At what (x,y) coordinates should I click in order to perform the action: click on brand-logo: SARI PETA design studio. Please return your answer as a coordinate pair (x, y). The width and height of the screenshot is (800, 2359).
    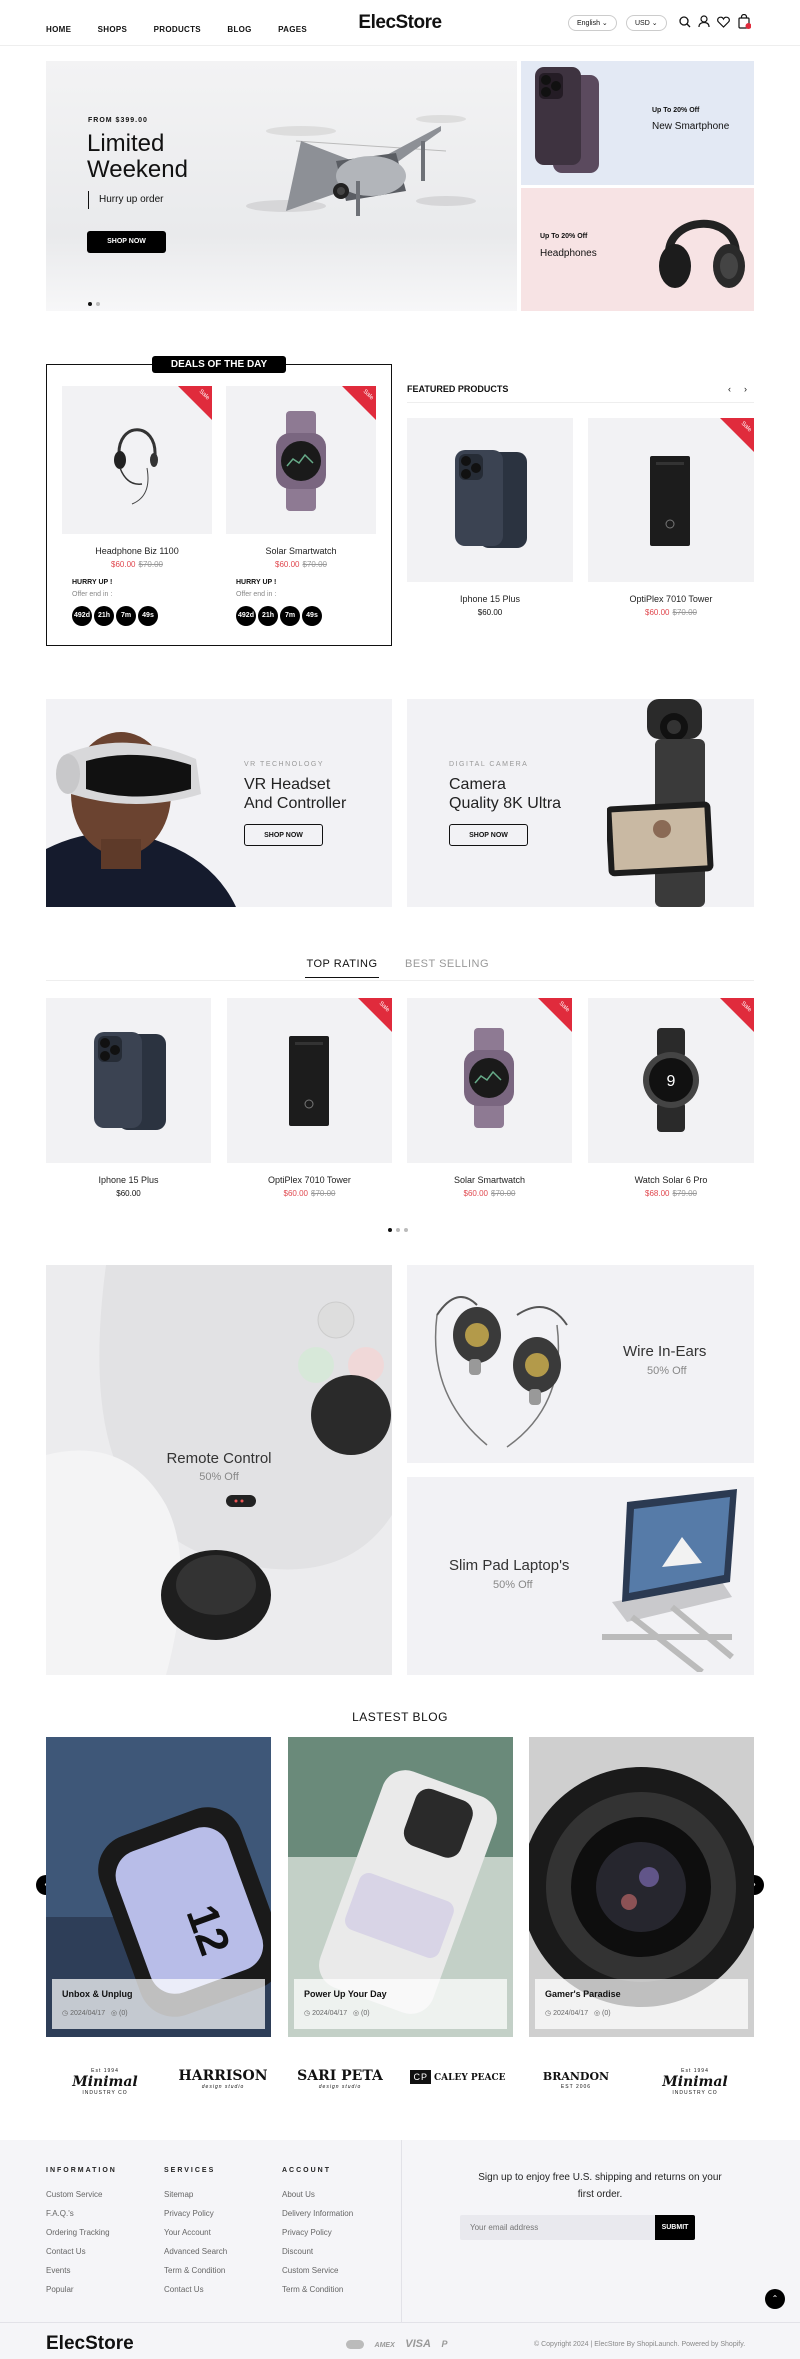
    Looking at the image, I should click on (340, 2079).